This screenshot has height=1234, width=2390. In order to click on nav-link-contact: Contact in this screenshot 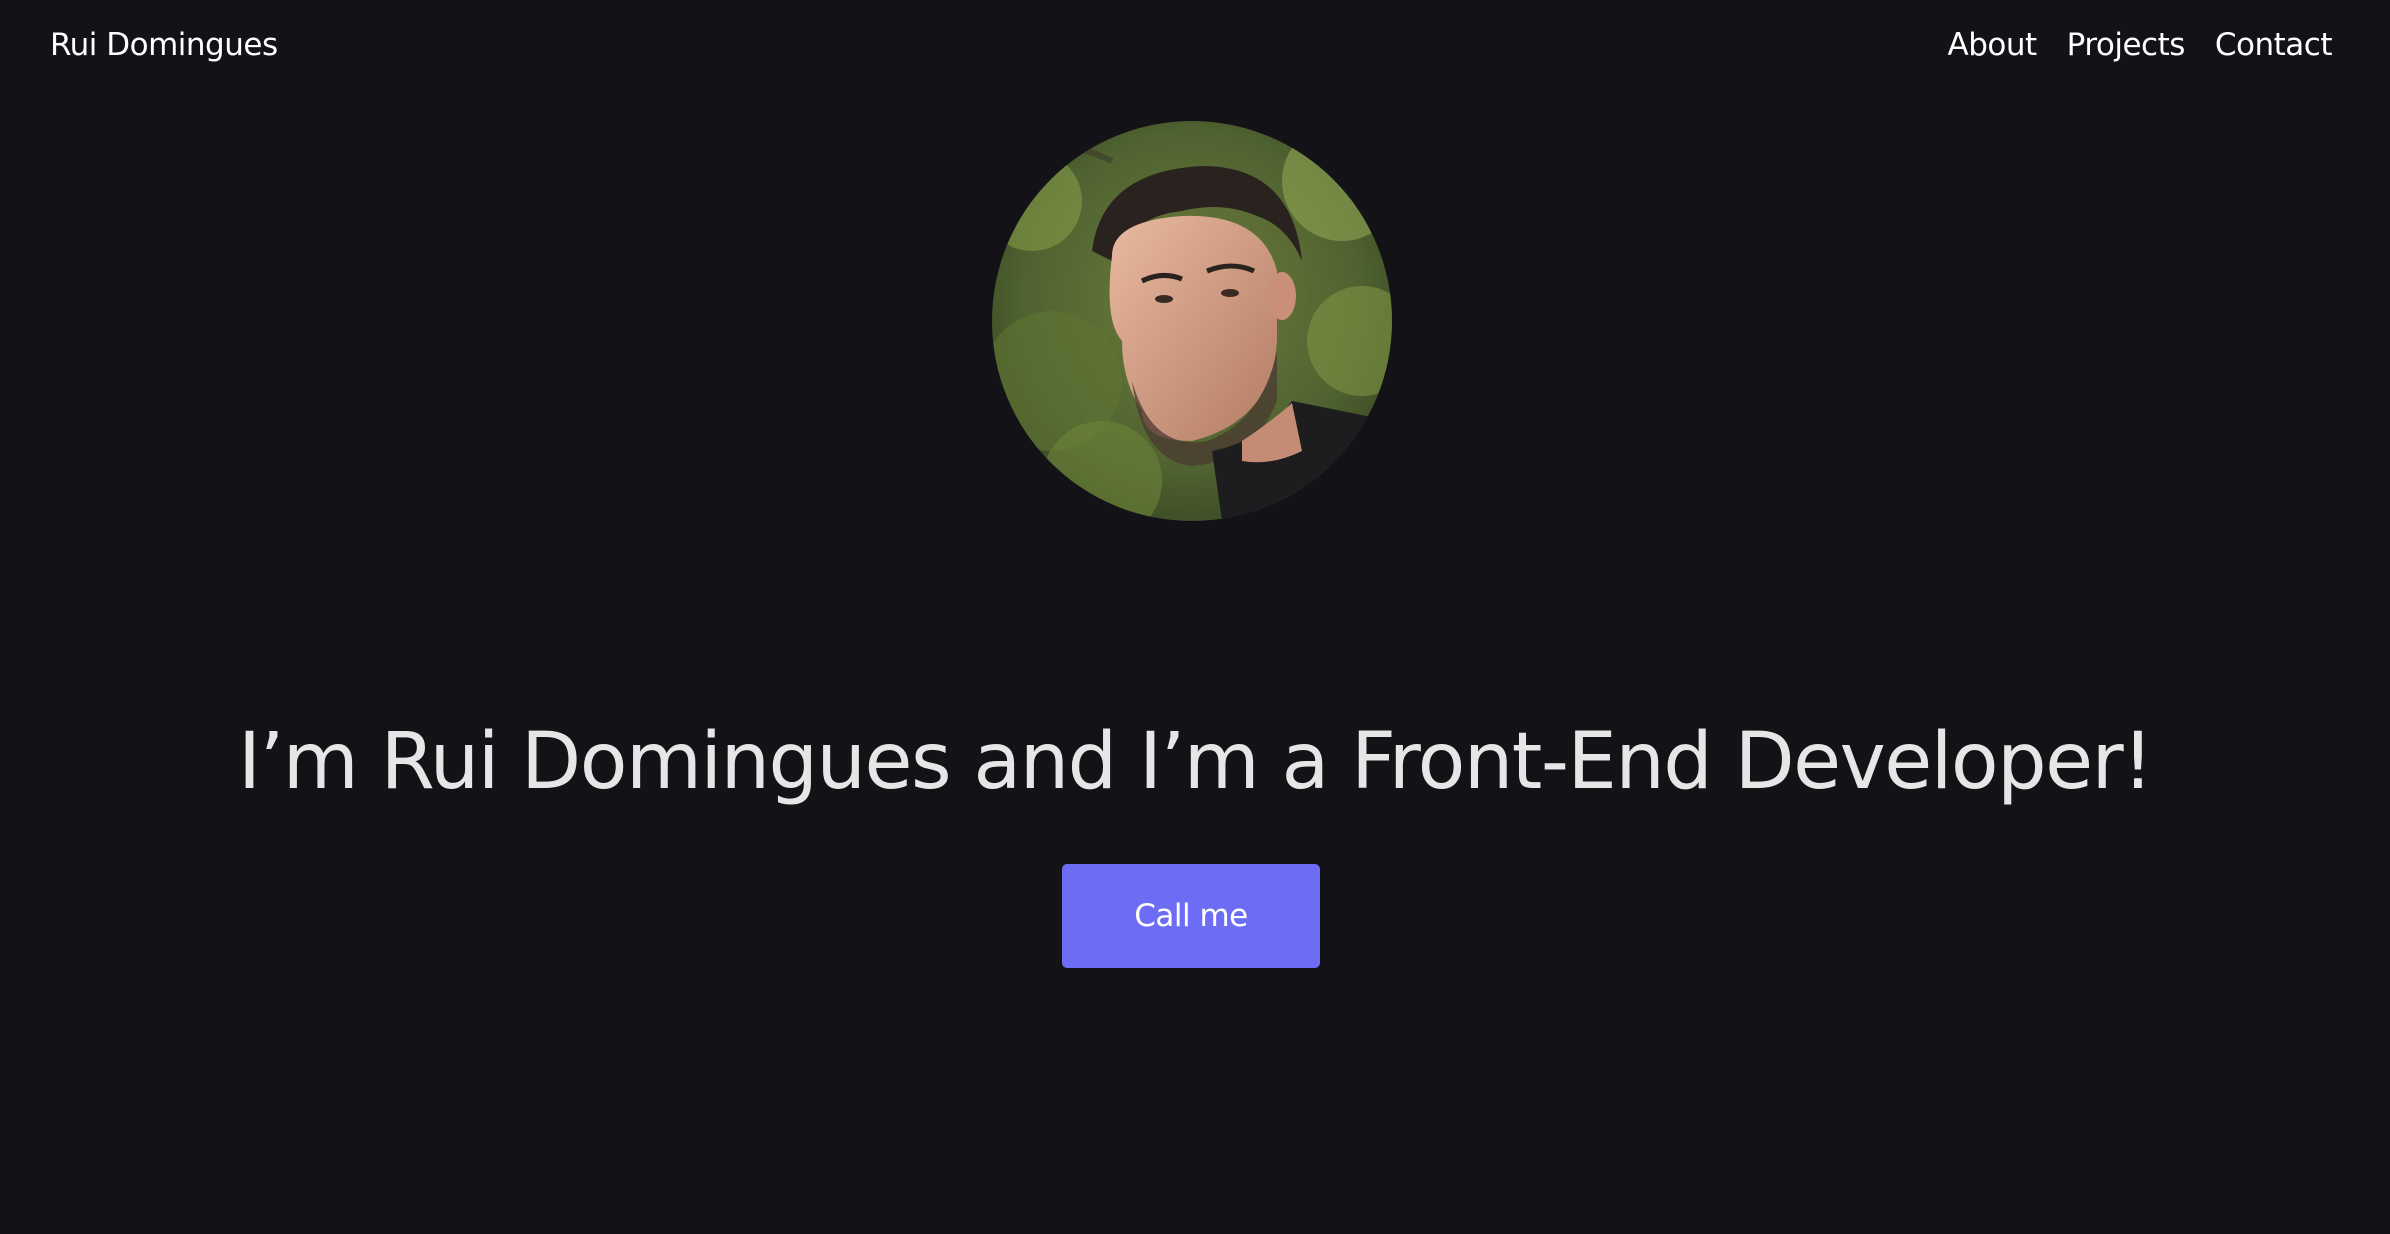, I will do `click(2274, 45)`.